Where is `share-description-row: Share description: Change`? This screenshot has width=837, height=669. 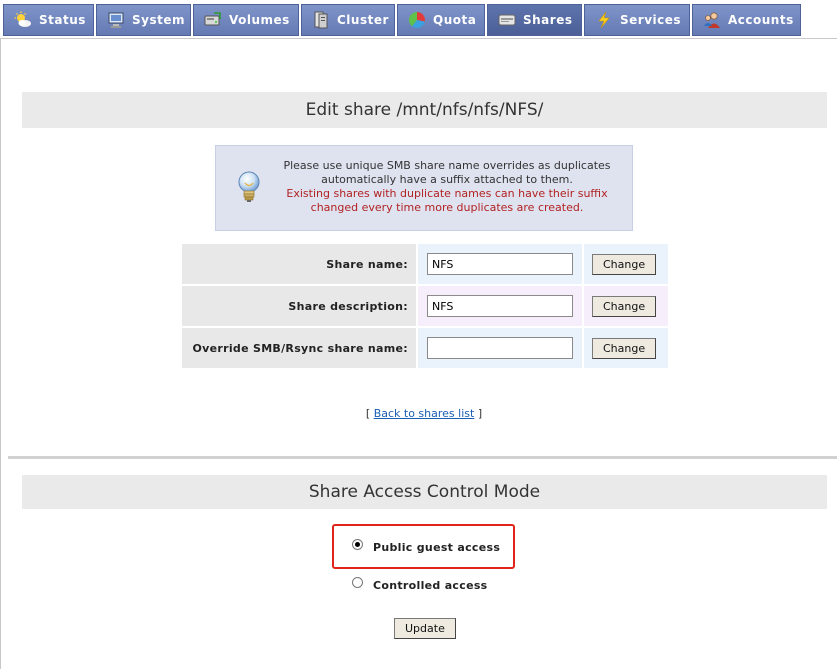
share-description-row: Share description: Change is located at coordinates (425, 306).